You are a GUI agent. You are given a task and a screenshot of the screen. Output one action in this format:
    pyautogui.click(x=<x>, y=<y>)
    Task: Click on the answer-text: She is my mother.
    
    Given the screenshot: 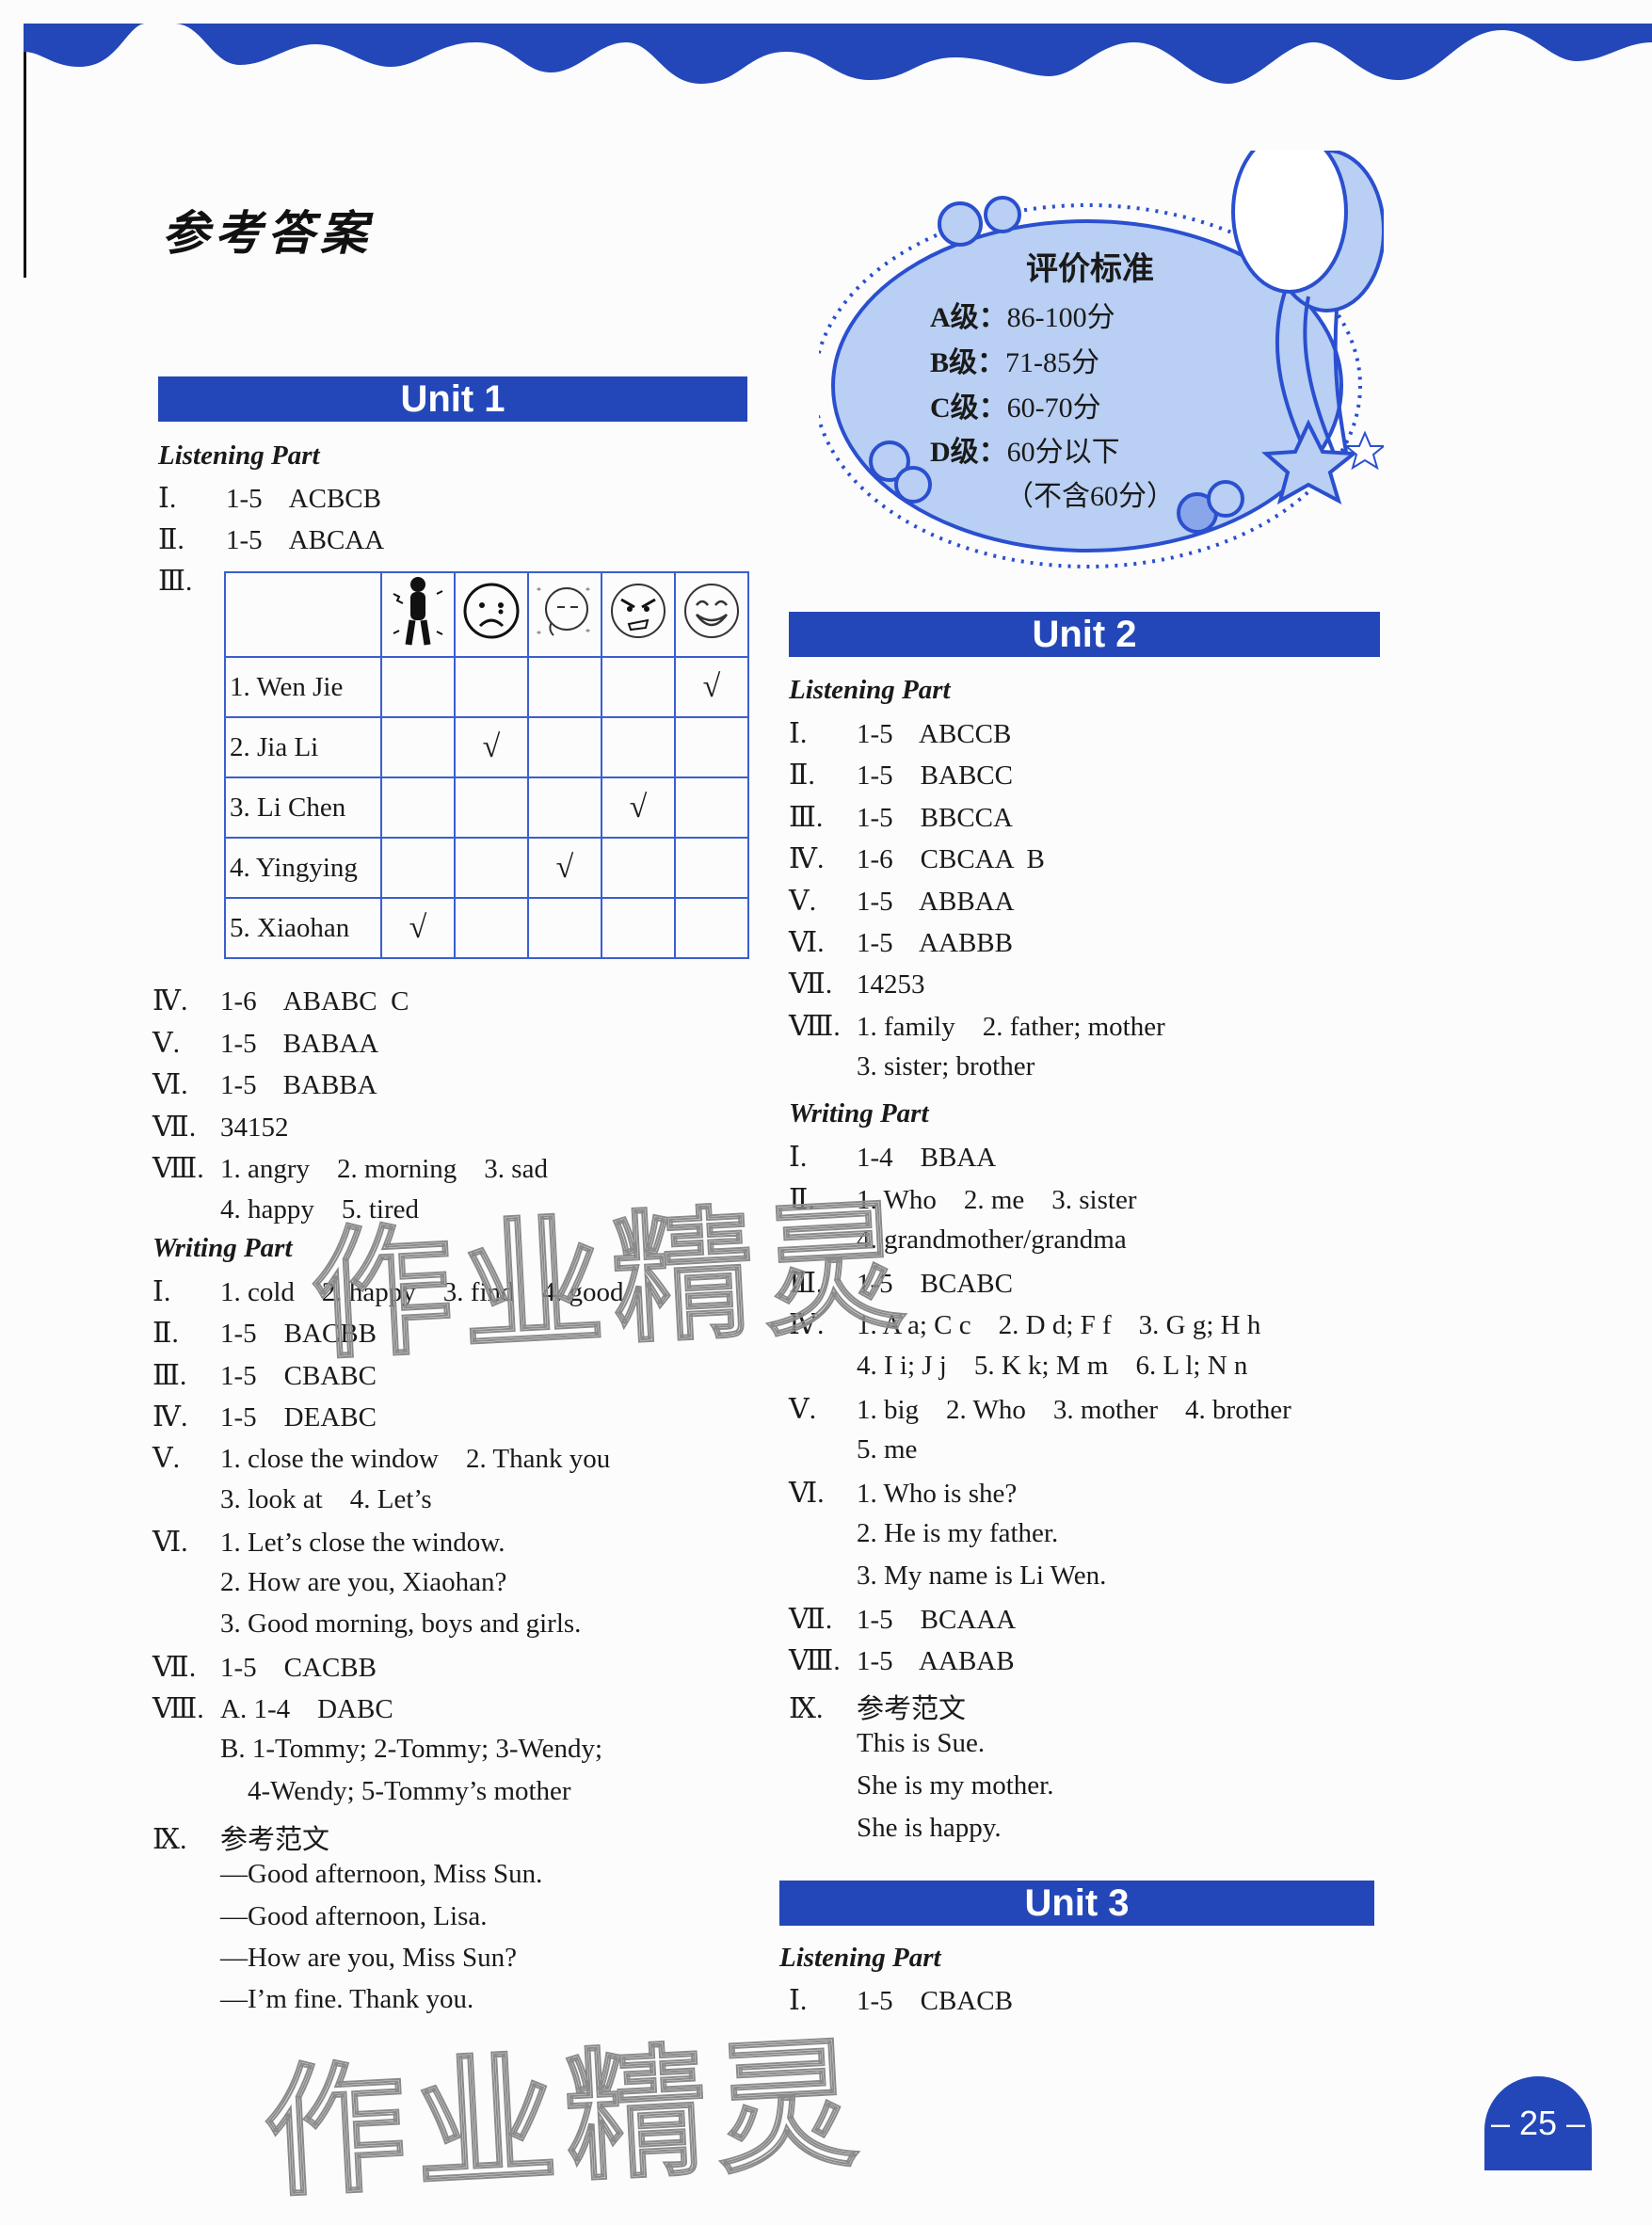 What is the action you would take?
    pyautogui.click(x=955, y=1786)
    